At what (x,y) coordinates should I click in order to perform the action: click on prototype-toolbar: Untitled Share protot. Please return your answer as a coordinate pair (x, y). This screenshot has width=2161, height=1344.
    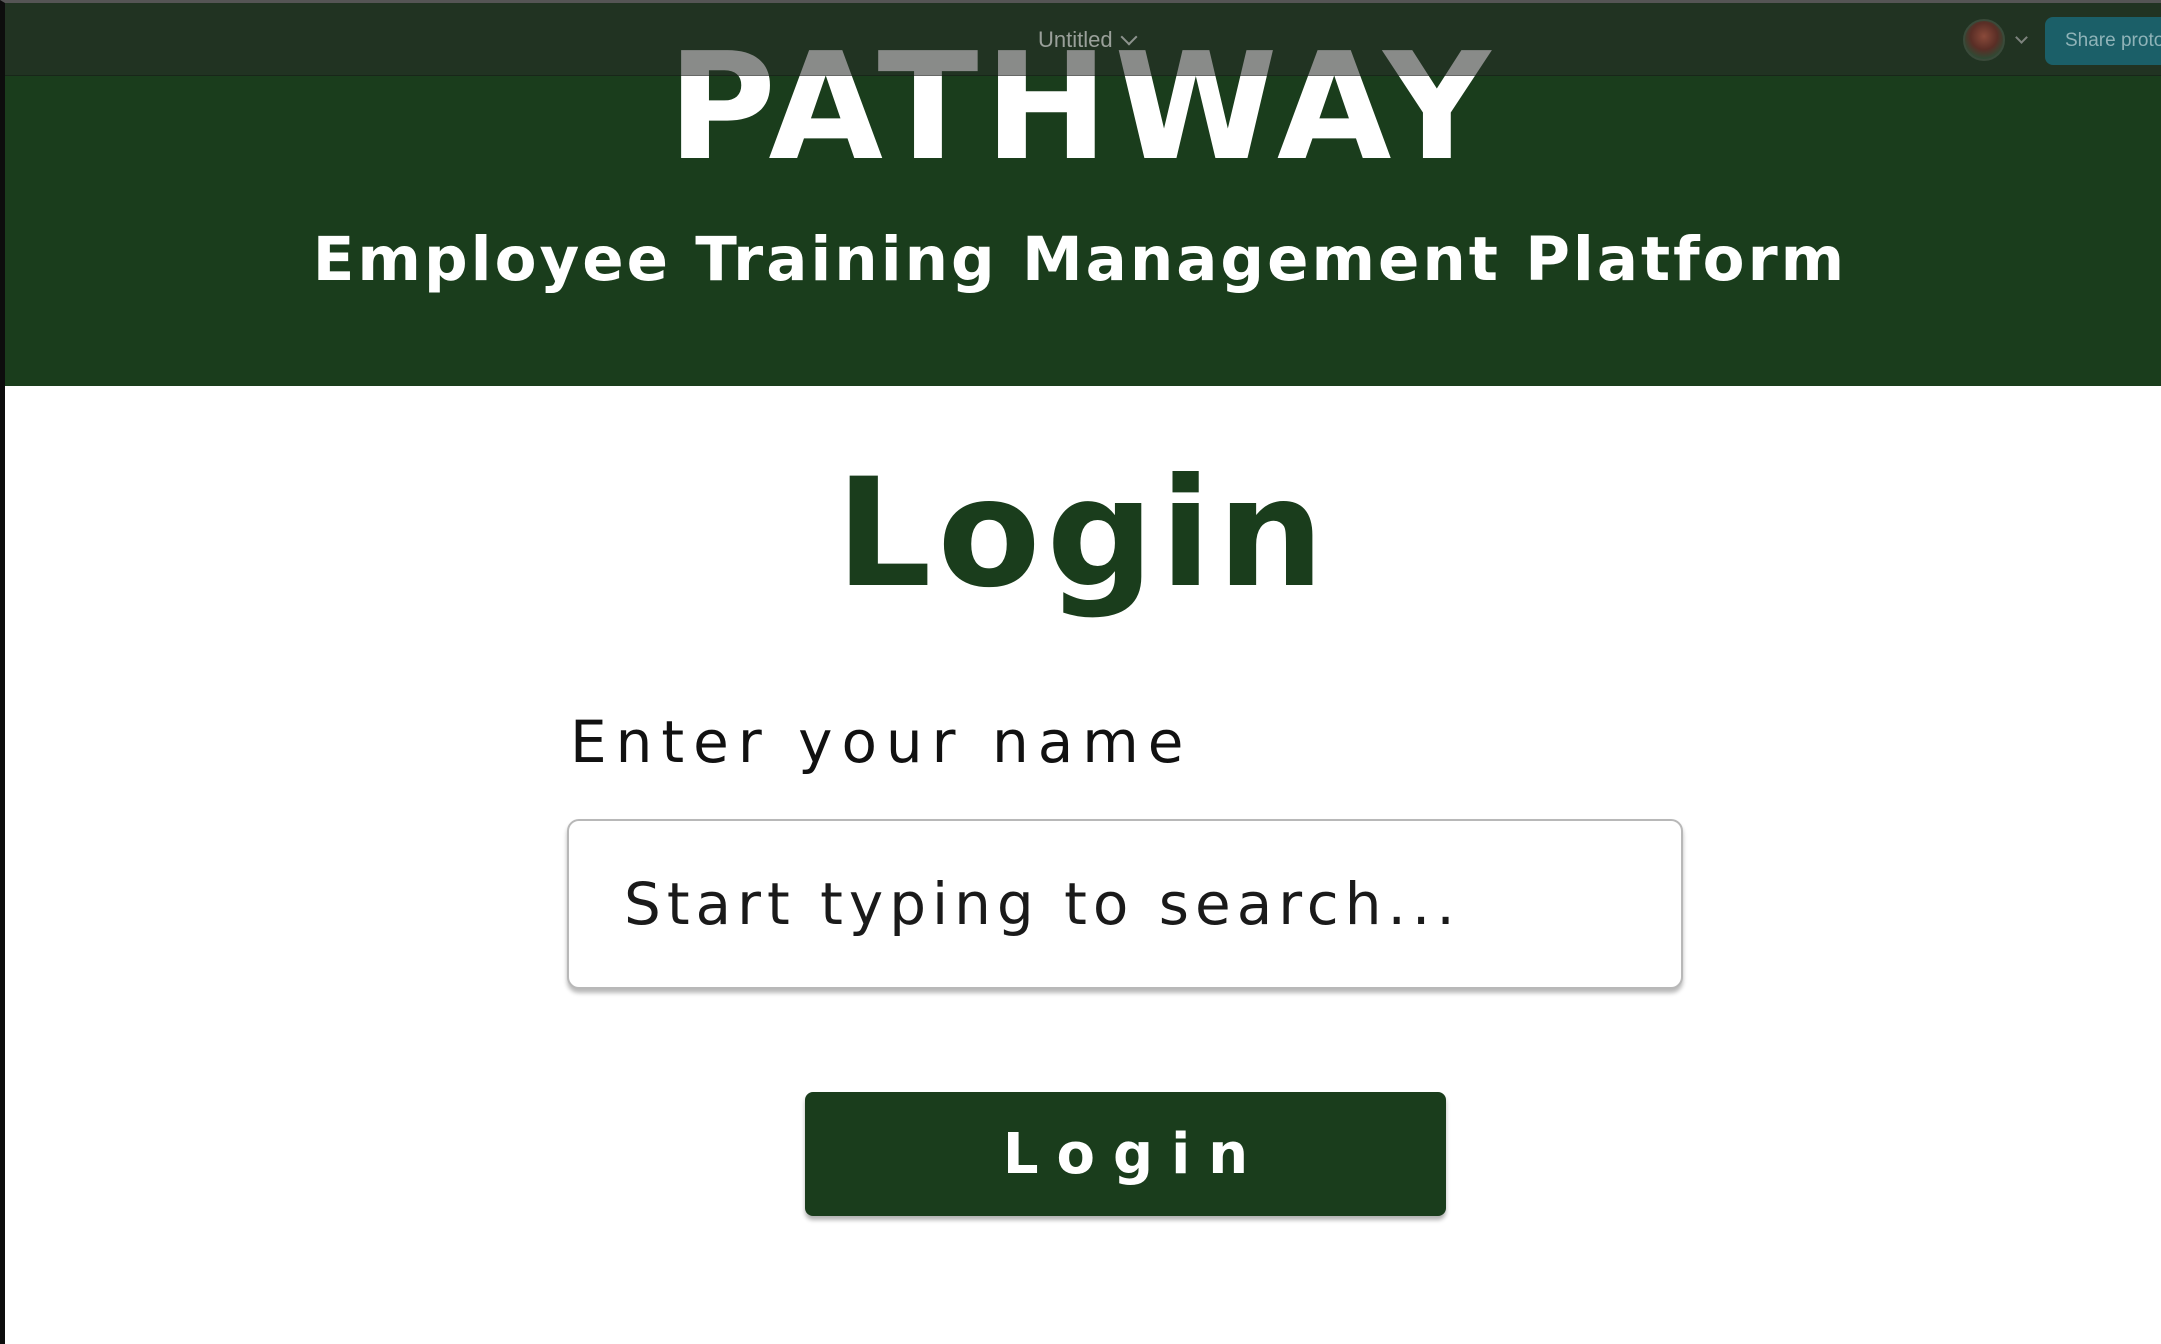
    Looking at the image, I should click on (1083, 39).